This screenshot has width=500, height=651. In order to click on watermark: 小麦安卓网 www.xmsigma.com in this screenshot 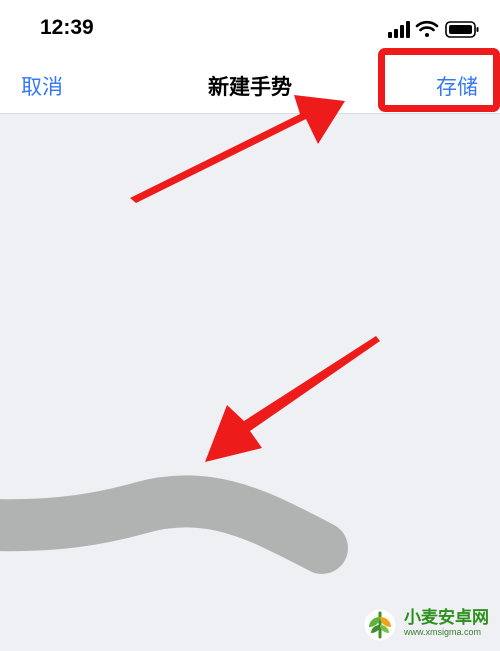, I will do `click(424, 623)`.